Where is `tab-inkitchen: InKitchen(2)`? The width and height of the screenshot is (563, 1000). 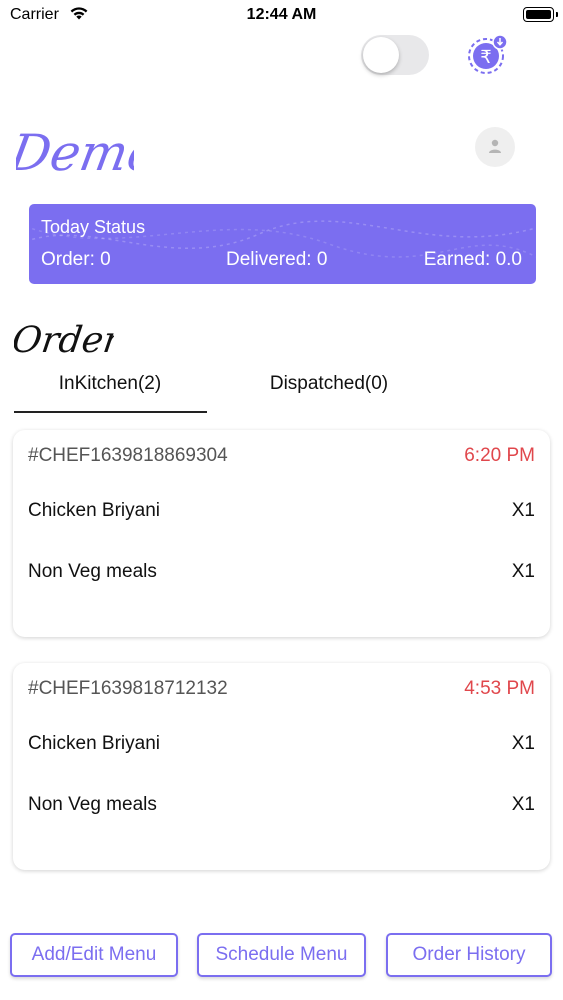 tab-inkitchen: InKitchen(2) is located at coordinates (110, 384).